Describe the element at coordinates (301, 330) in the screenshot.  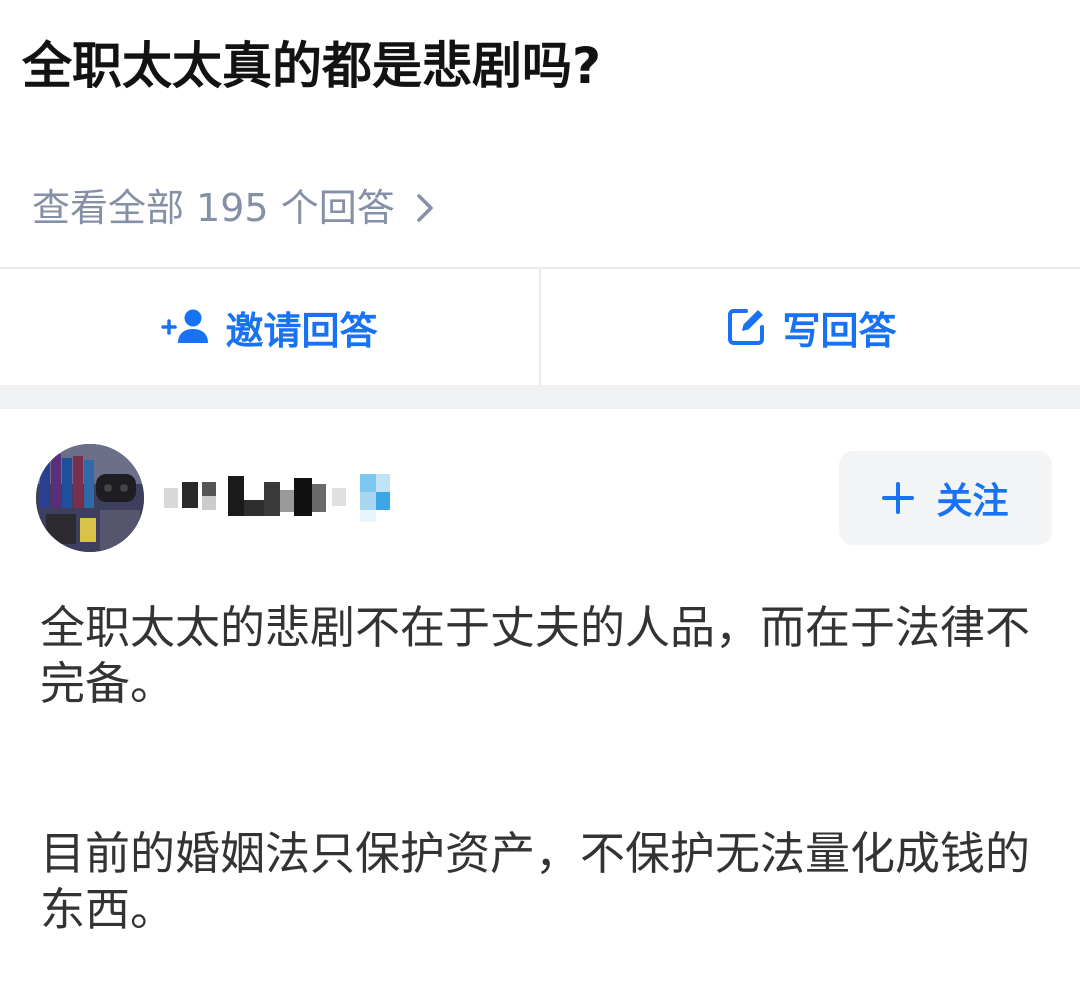
I see `invite-answer-label: 邀请回答` at that location.